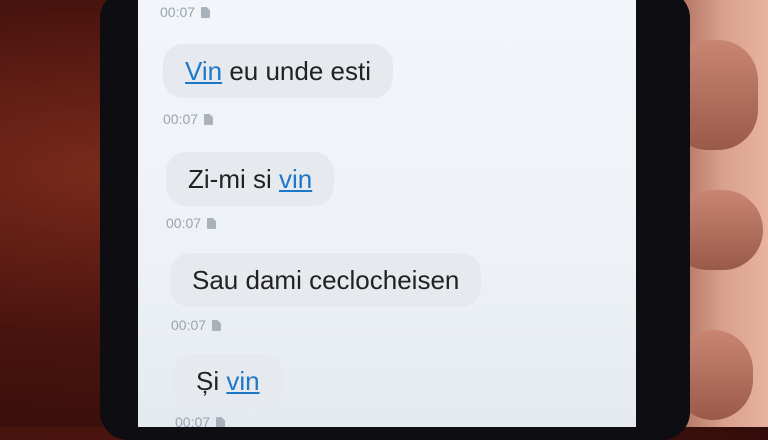  I want to click on message-text: Sau dami ceclocheisen, so click(326, 280).